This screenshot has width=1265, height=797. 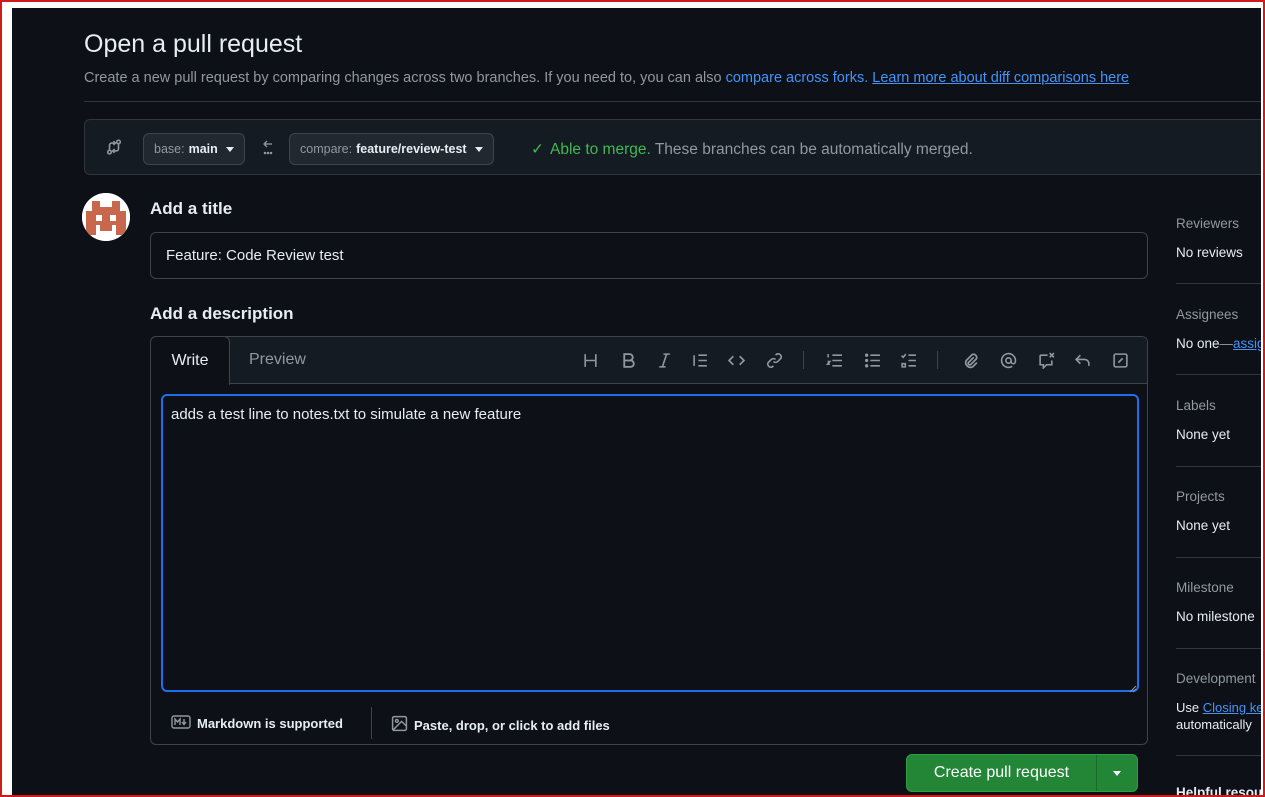 What do you see at coordinates (664, 360) in the screenshot?
I see `italic-icon` at bounding box center [664, 360].